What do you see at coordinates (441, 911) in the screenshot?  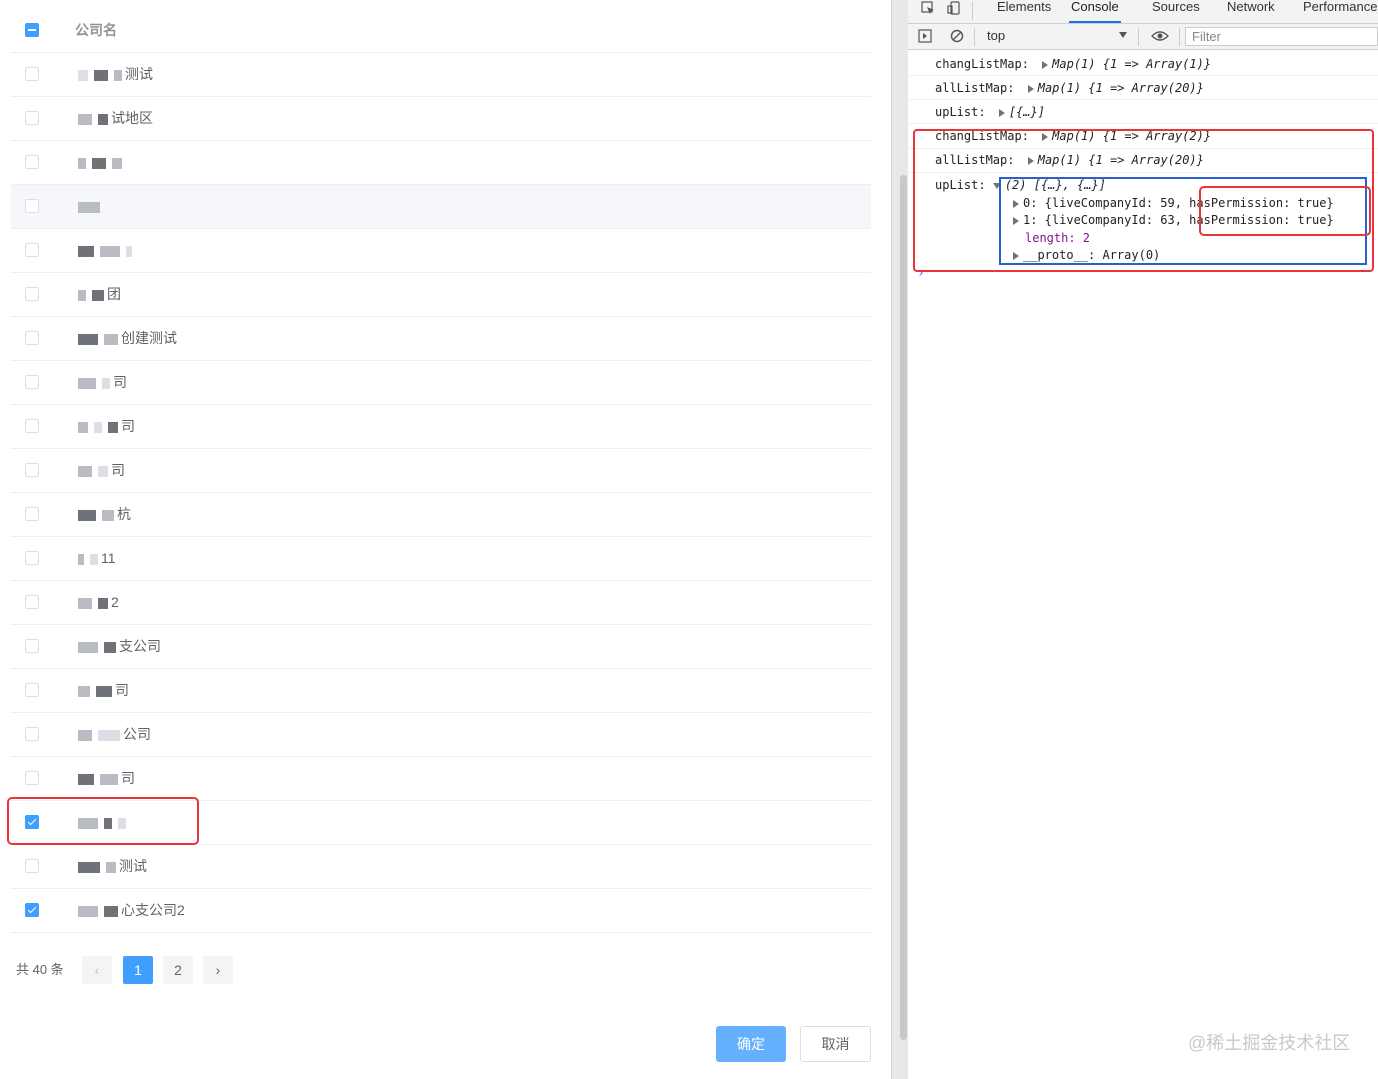 I see `table-row: 心支公司2` at bounding box center [441, 911].